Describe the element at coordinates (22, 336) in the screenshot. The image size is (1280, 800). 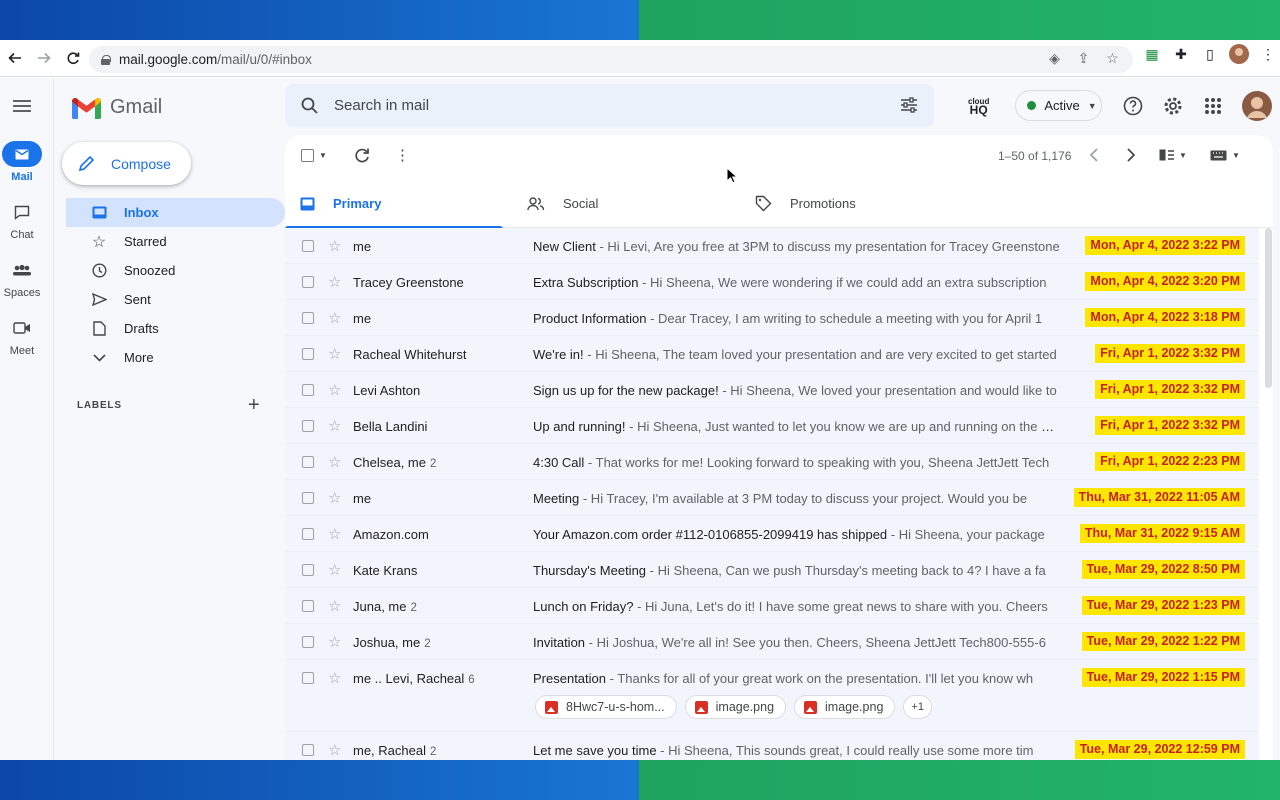
I see `rail-meet: Meet` at that location.